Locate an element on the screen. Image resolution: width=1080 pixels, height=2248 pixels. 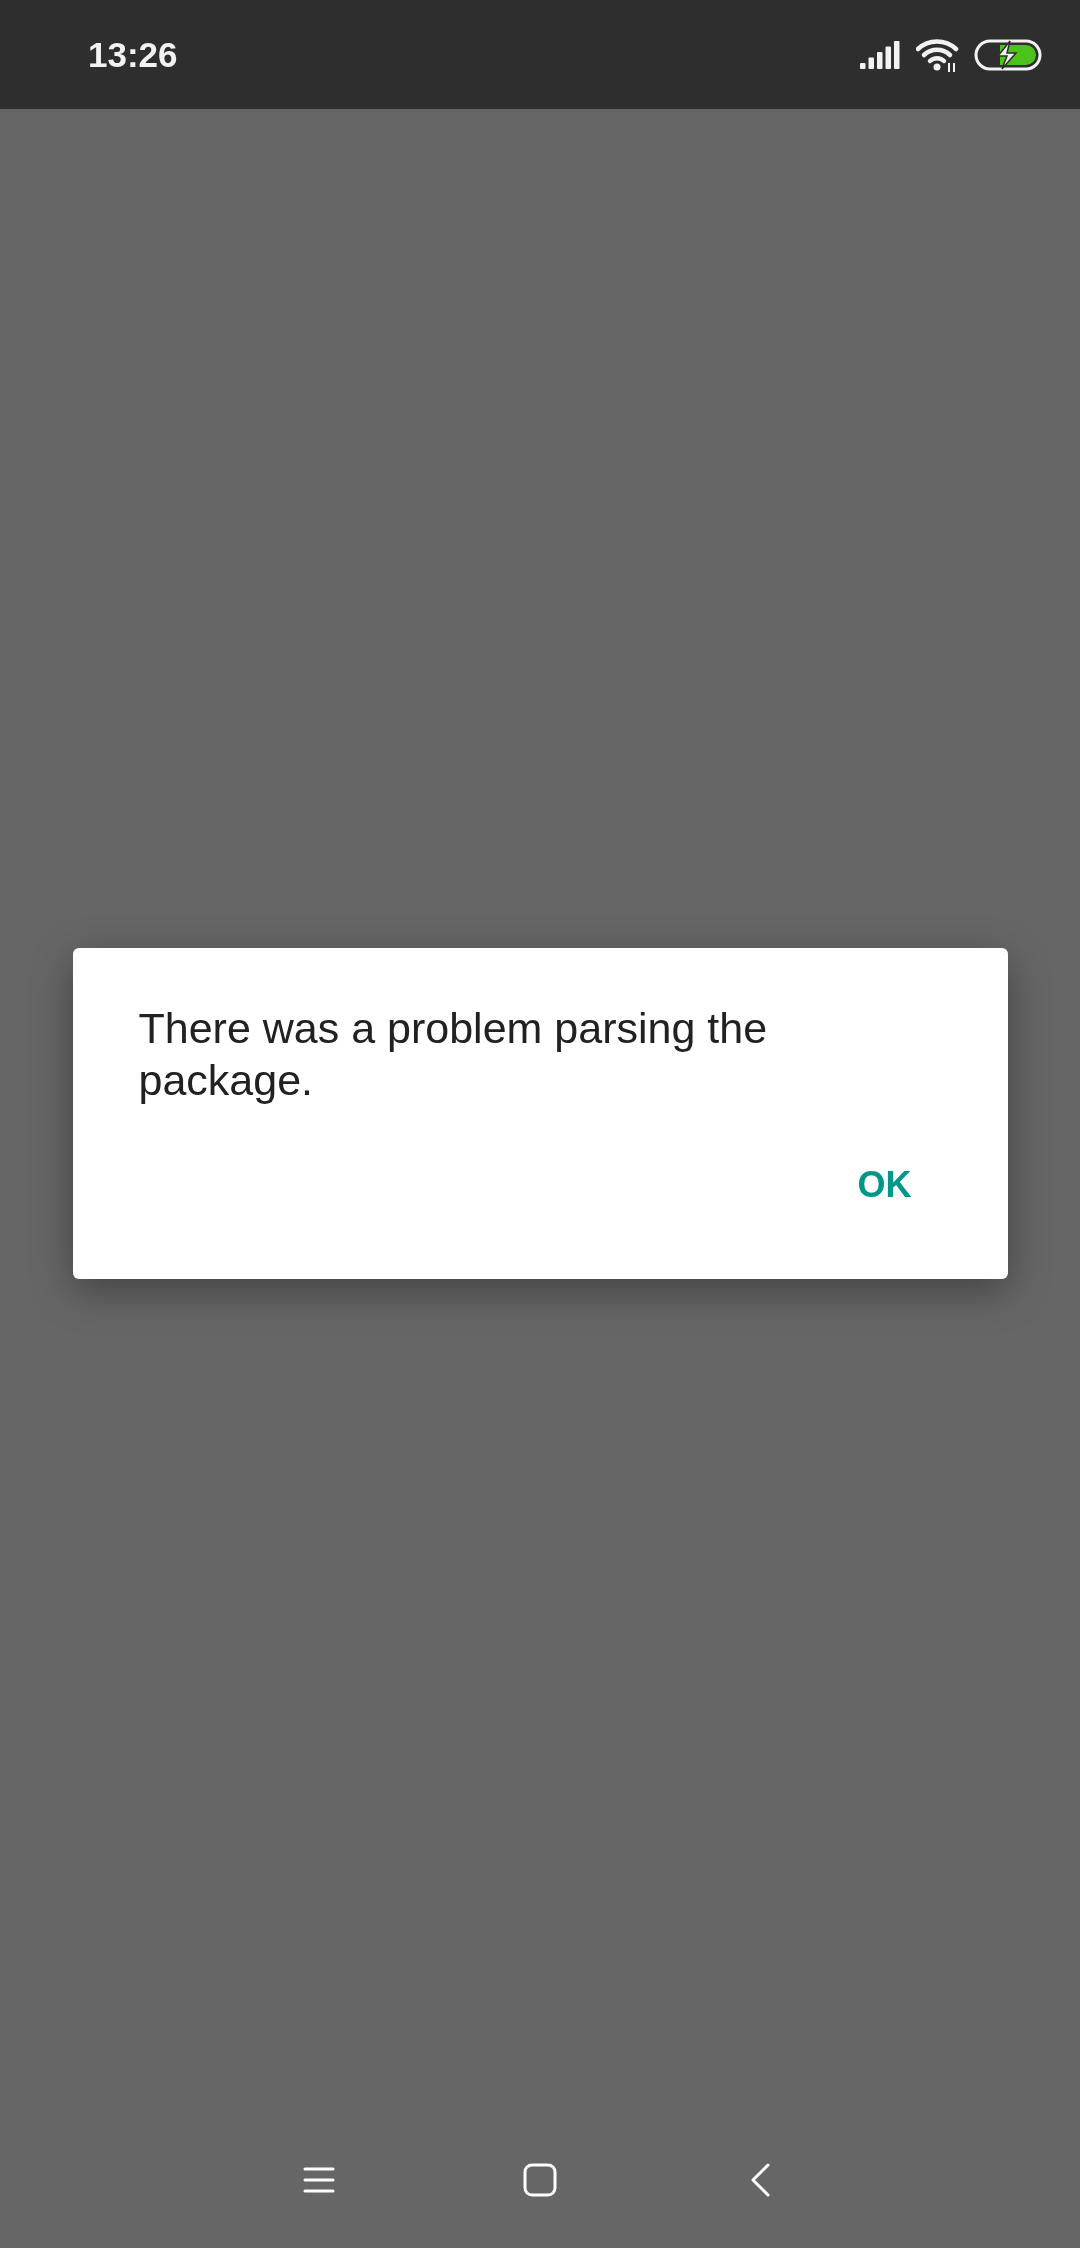
clock-time: 13:26 is located at coordinates (133, 54).